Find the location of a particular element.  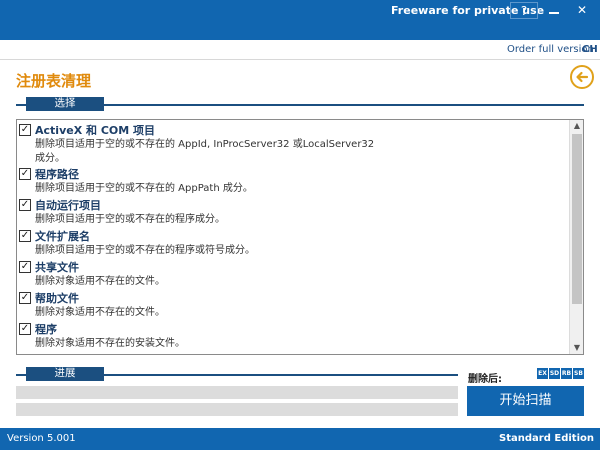

item-description: 删除项目适用于空的或不存在的程序成分。 is located at coordinates (130, 219).